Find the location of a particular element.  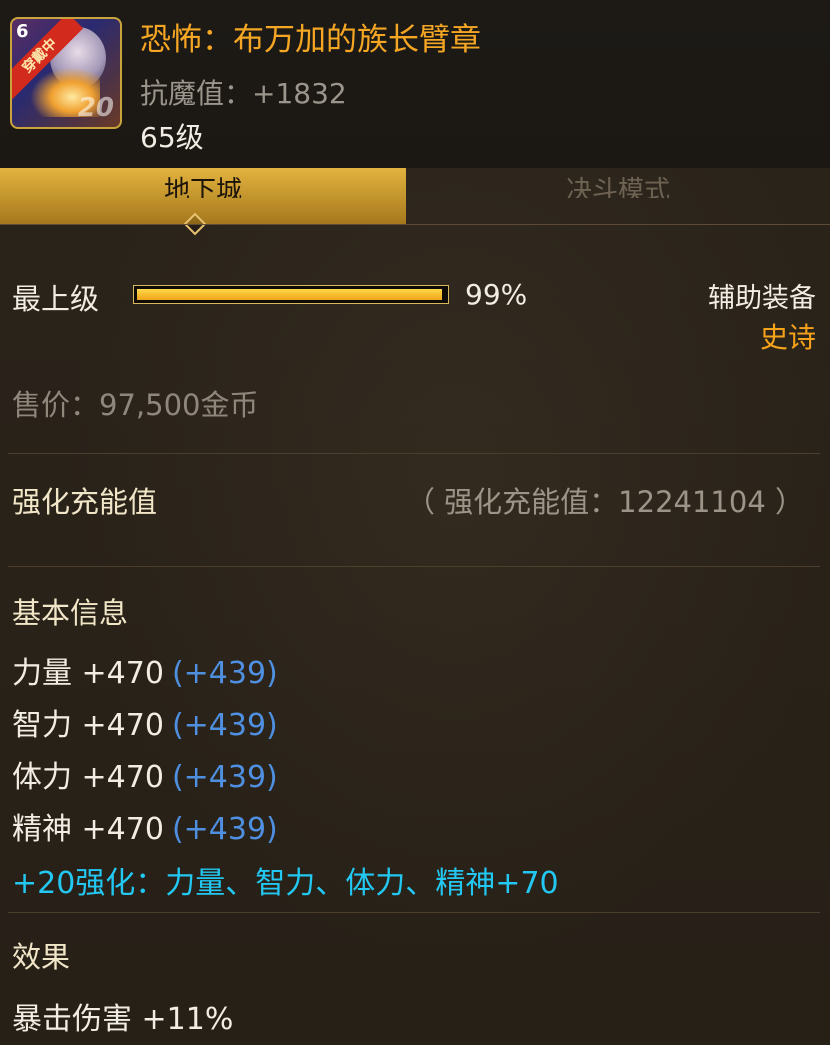

tab-dungeon: 地下城 is located at coordinates (203, 196).